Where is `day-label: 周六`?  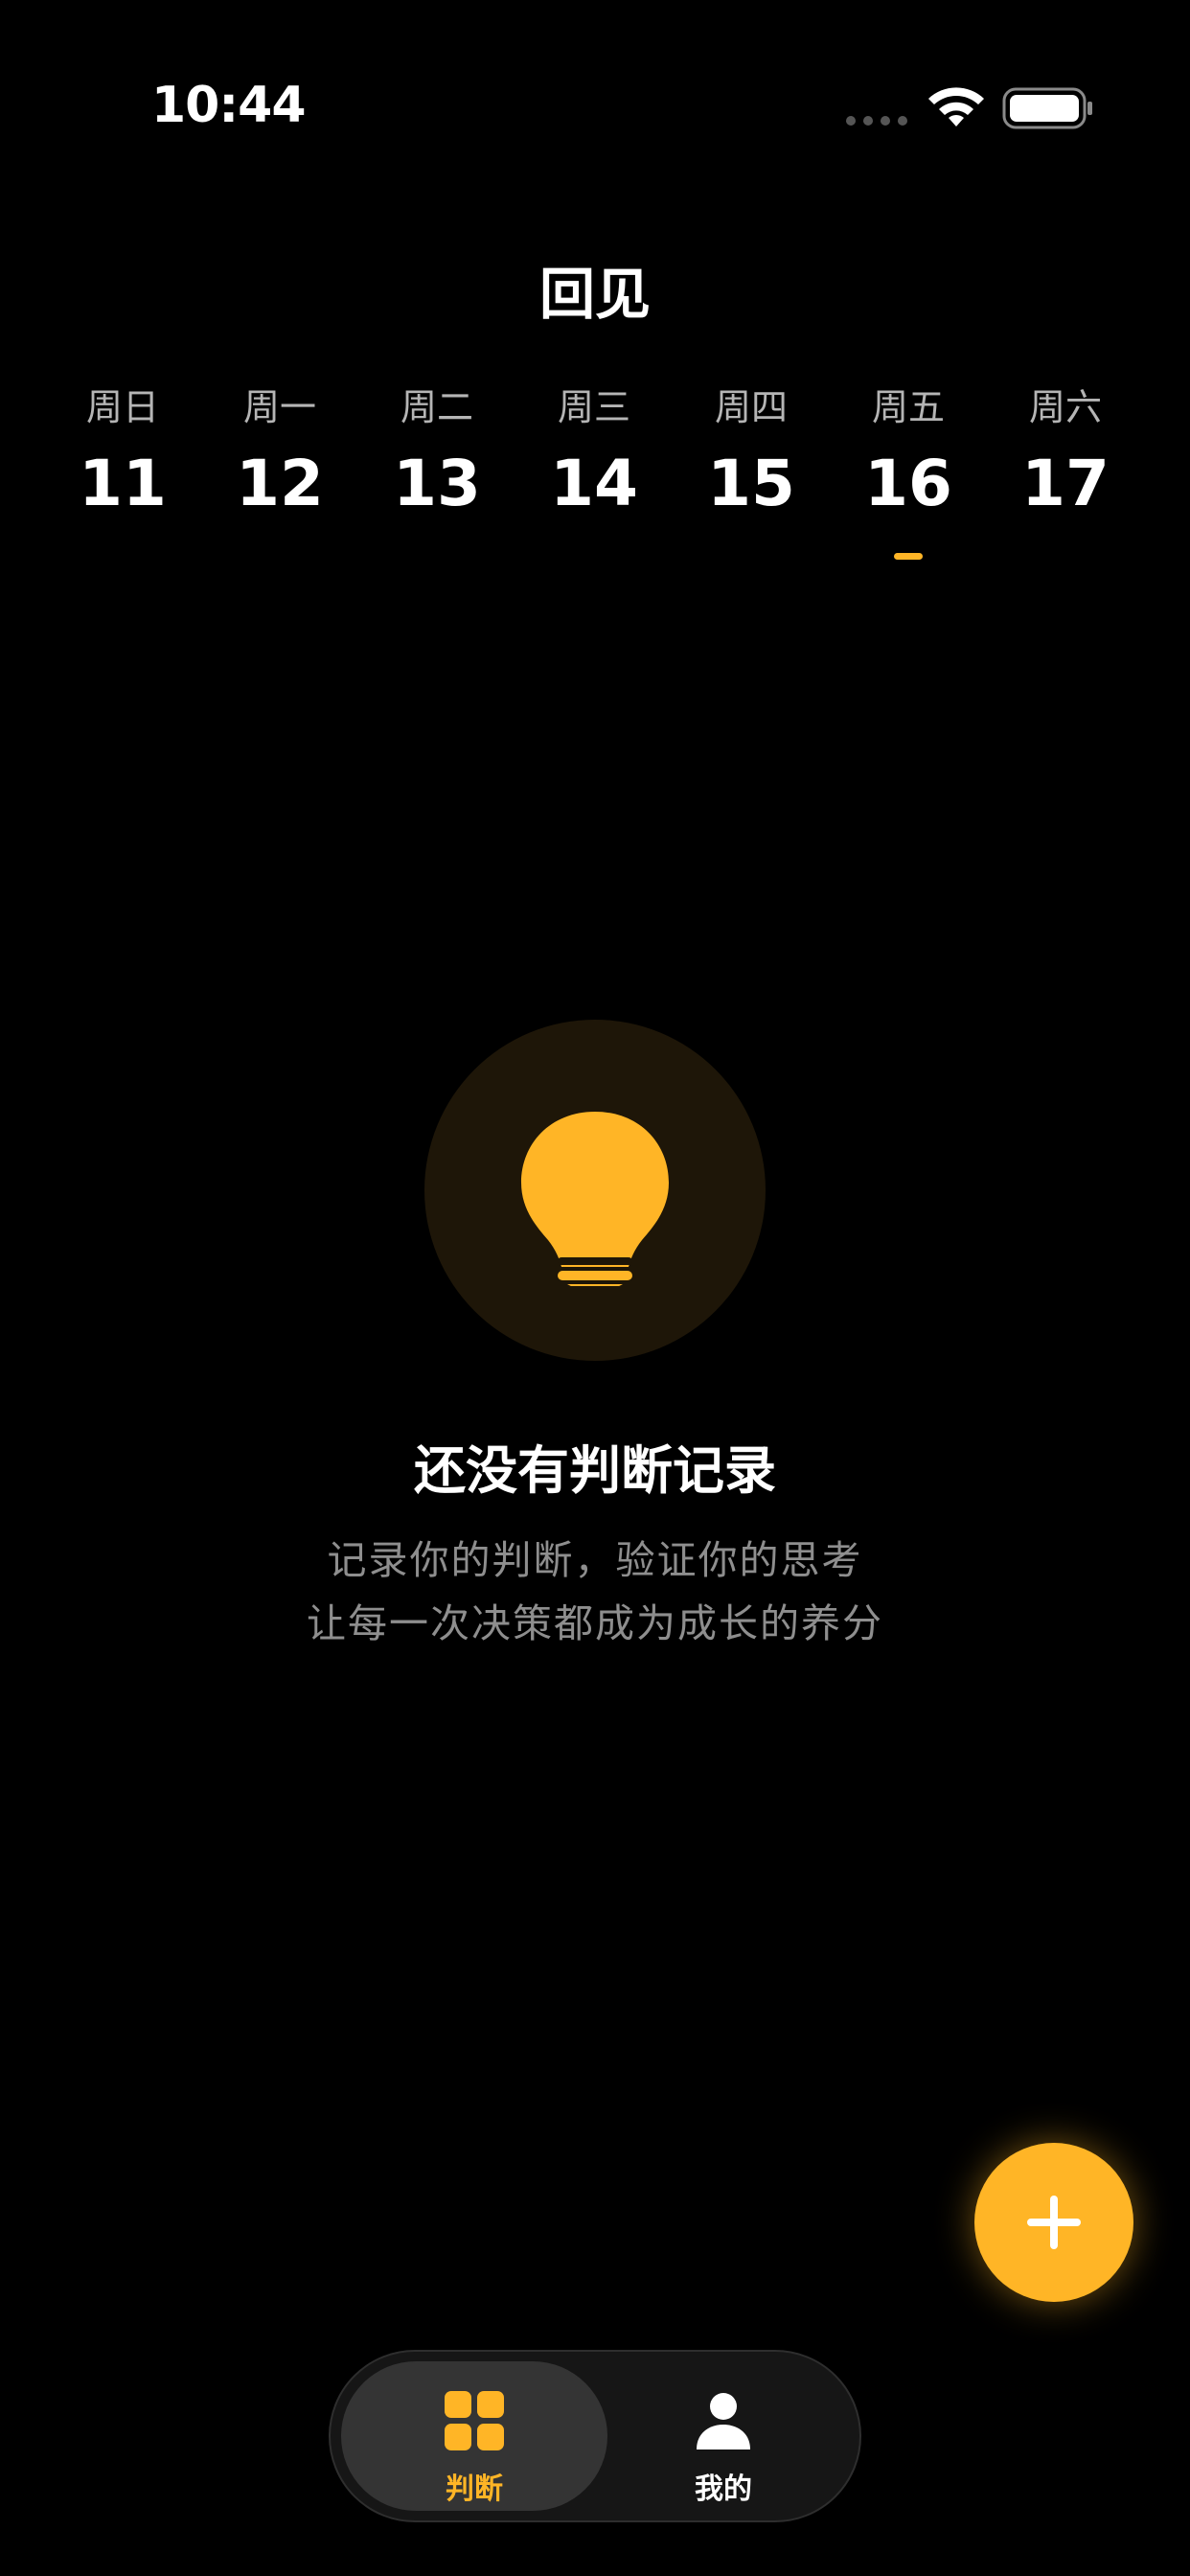
day-label: 周六 is located at coordinates (1065, 407).